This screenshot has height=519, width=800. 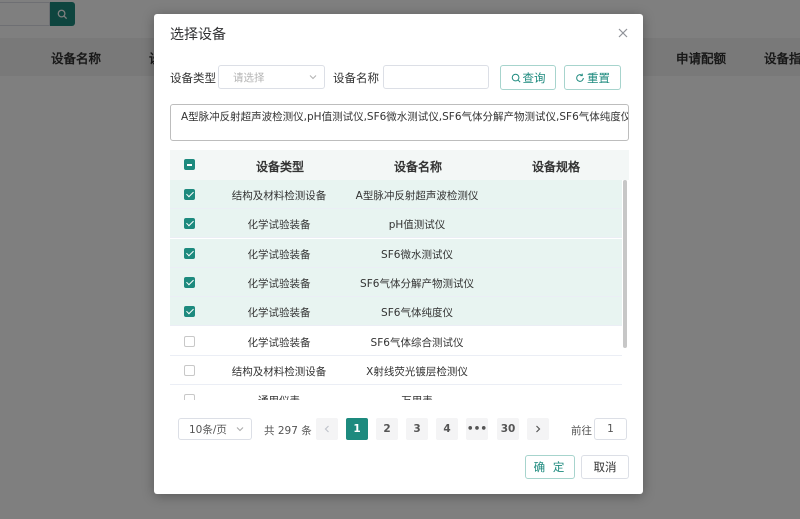 I want to click on more-pages-button: •••, so click(x=477, y=429).